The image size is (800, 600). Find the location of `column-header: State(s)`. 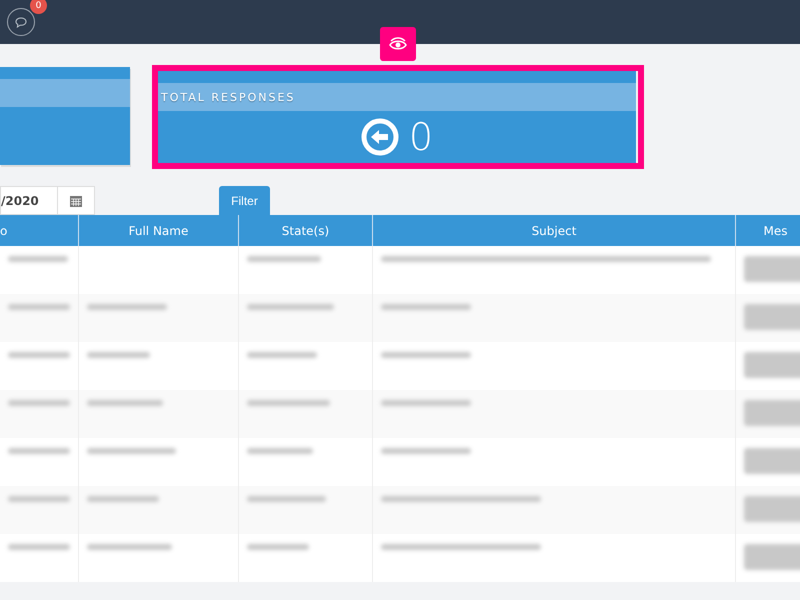

column-header: State(s) is located at coordinates (305, 230).